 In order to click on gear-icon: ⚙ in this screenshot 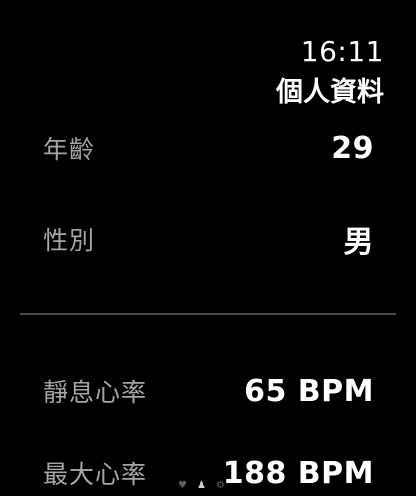, I will do `click(220, 485)`.